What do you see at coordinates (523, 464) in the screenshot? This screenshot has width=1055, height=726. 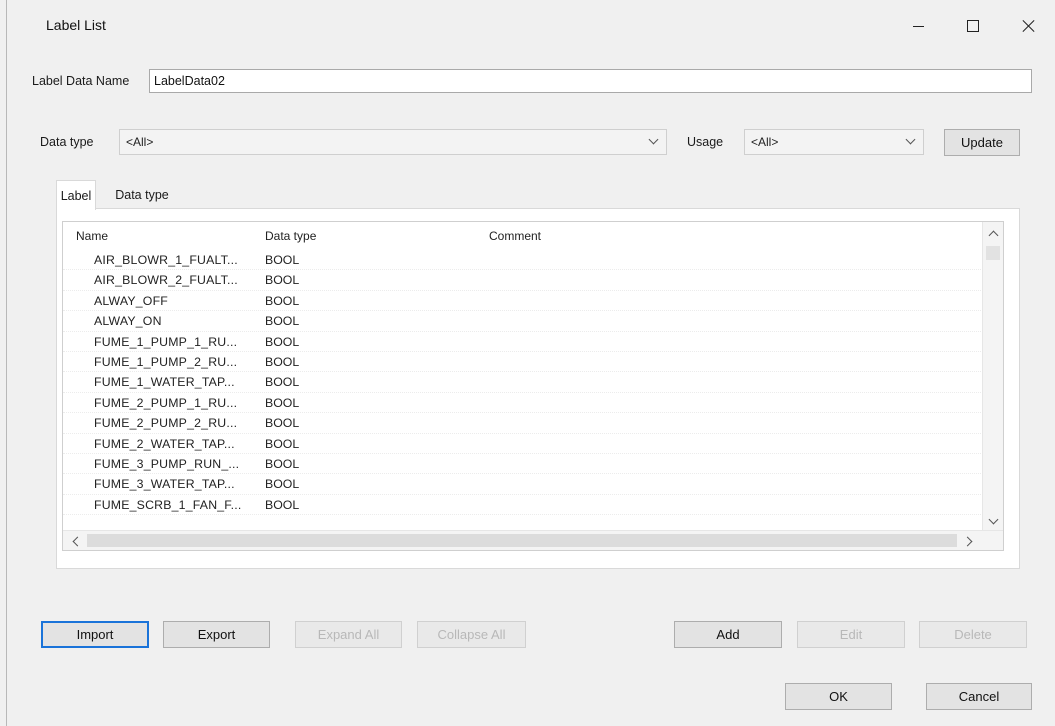 I see `table-row: FUME_3_PUMP_RUN_... BOOL` at bounding box center [523, 464].